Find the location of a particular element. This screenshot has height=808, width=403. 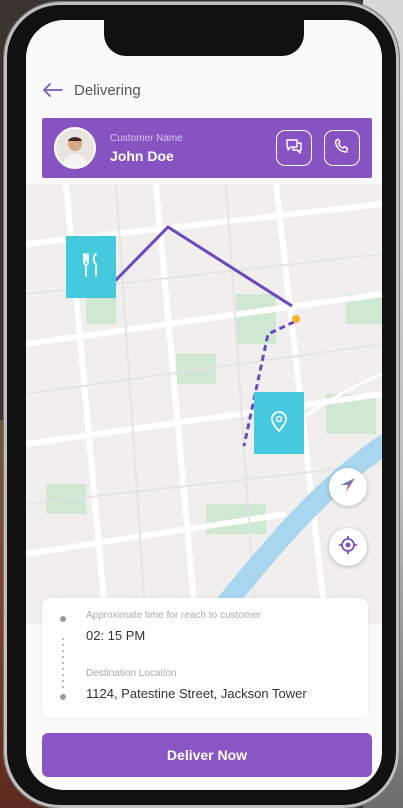

customer-label: Customer Name is located at coordinates (146, 138).